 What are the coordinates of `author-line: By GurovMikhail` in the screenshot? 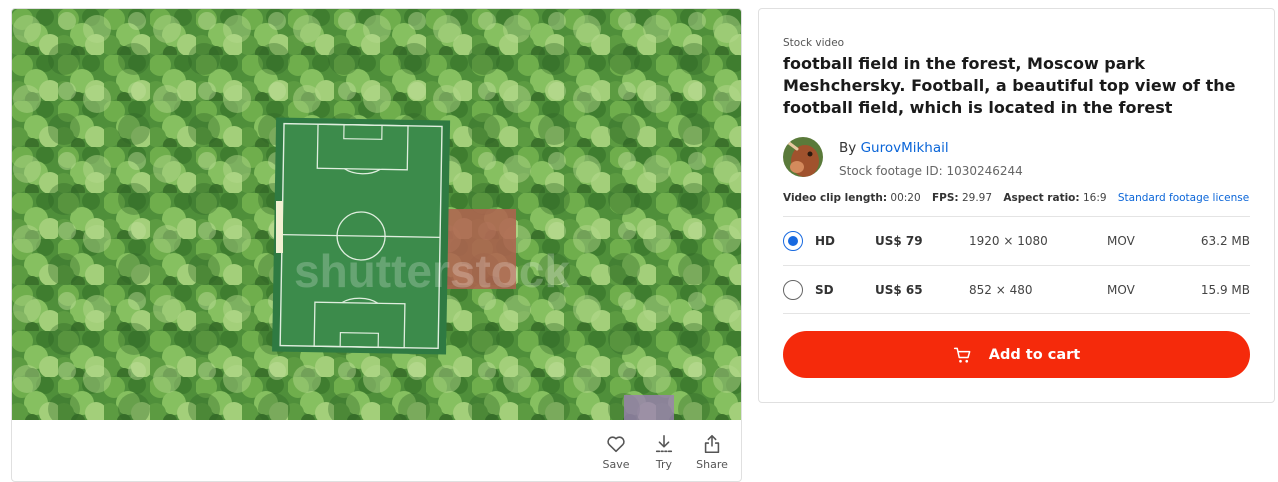 It's located at (894, 148).